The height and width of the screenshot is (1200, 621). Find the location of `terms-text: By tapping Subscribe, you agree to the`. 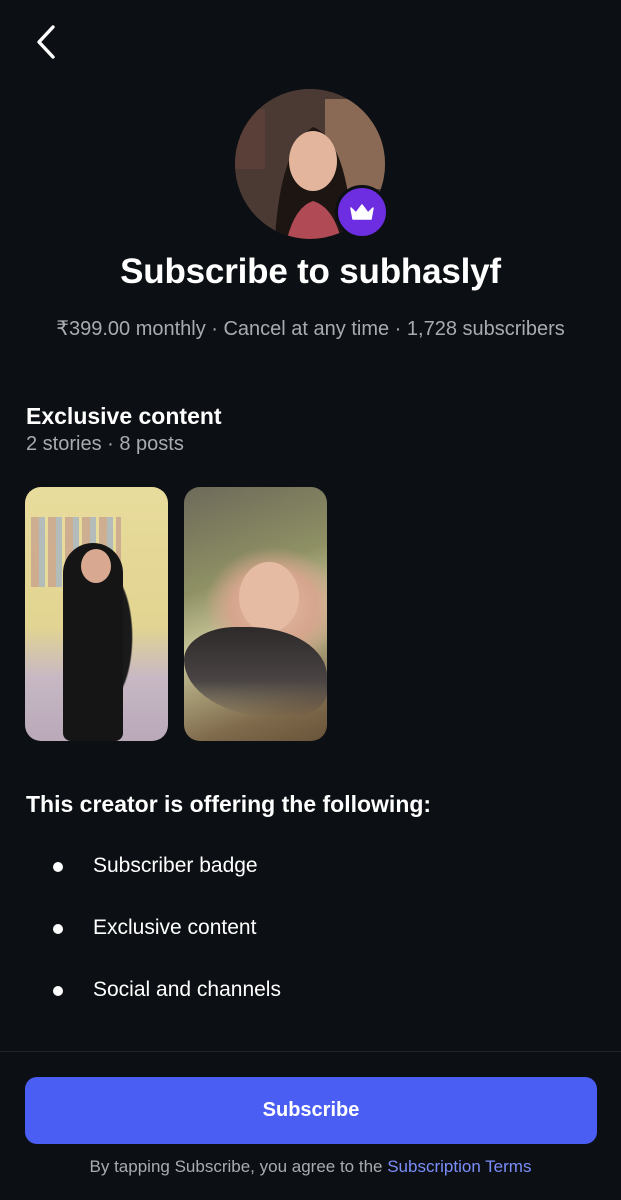

terms-text: By tapping Subscribe, you agree to the is located at coordinates (238, 1166).